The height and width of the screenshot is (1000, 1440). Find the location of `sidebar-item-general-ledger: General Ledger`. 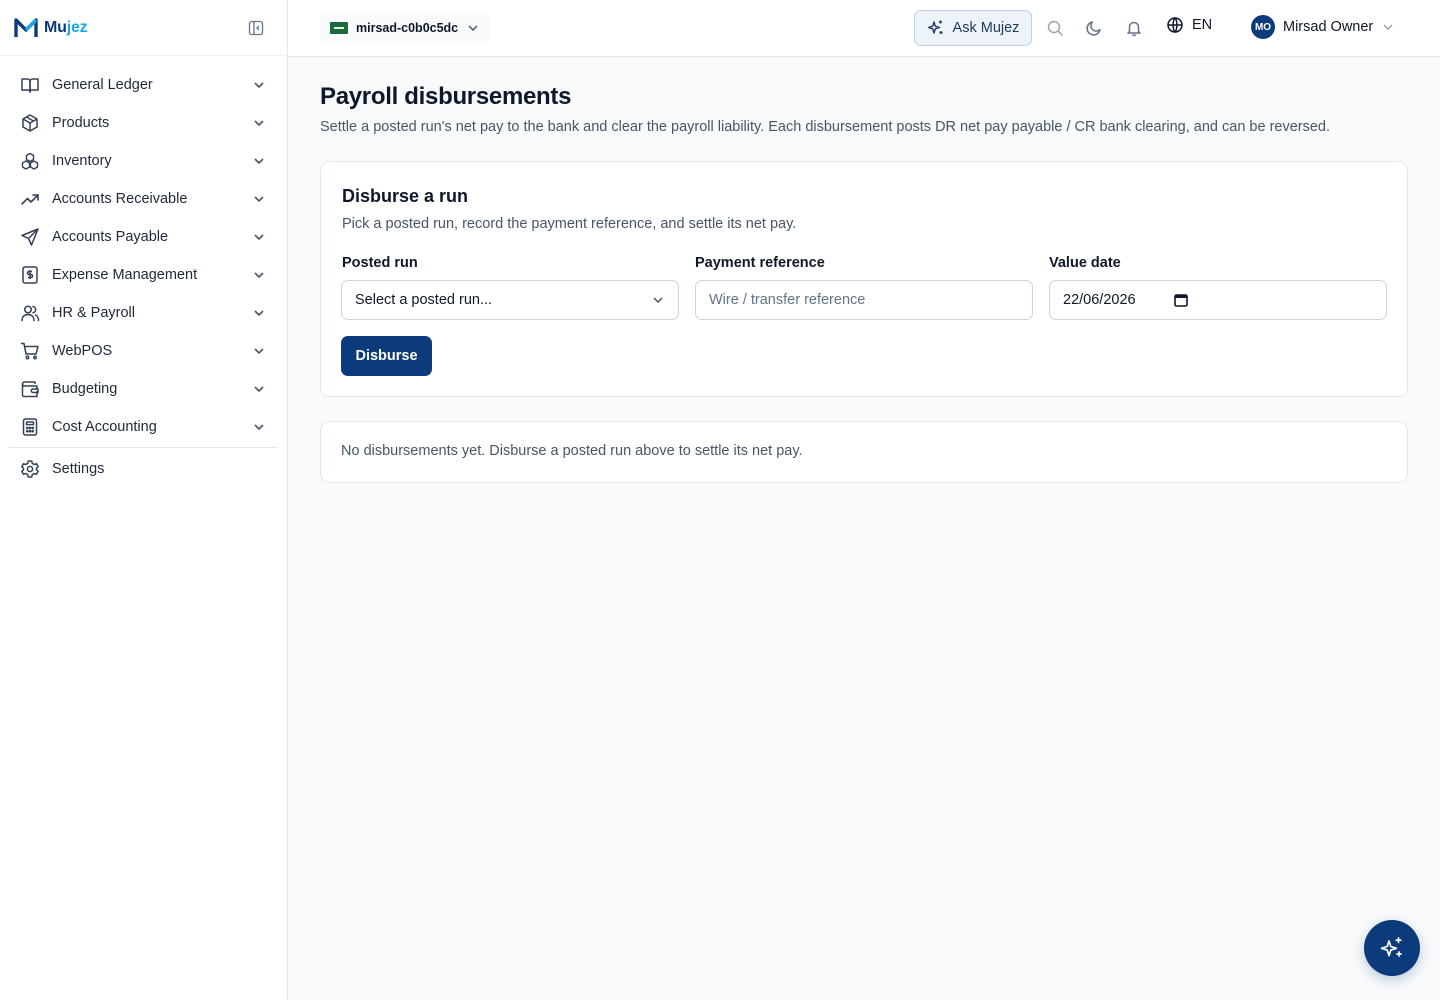

sidebar-item-general-ledger: General Ledger is located at coordinates (143, 85).